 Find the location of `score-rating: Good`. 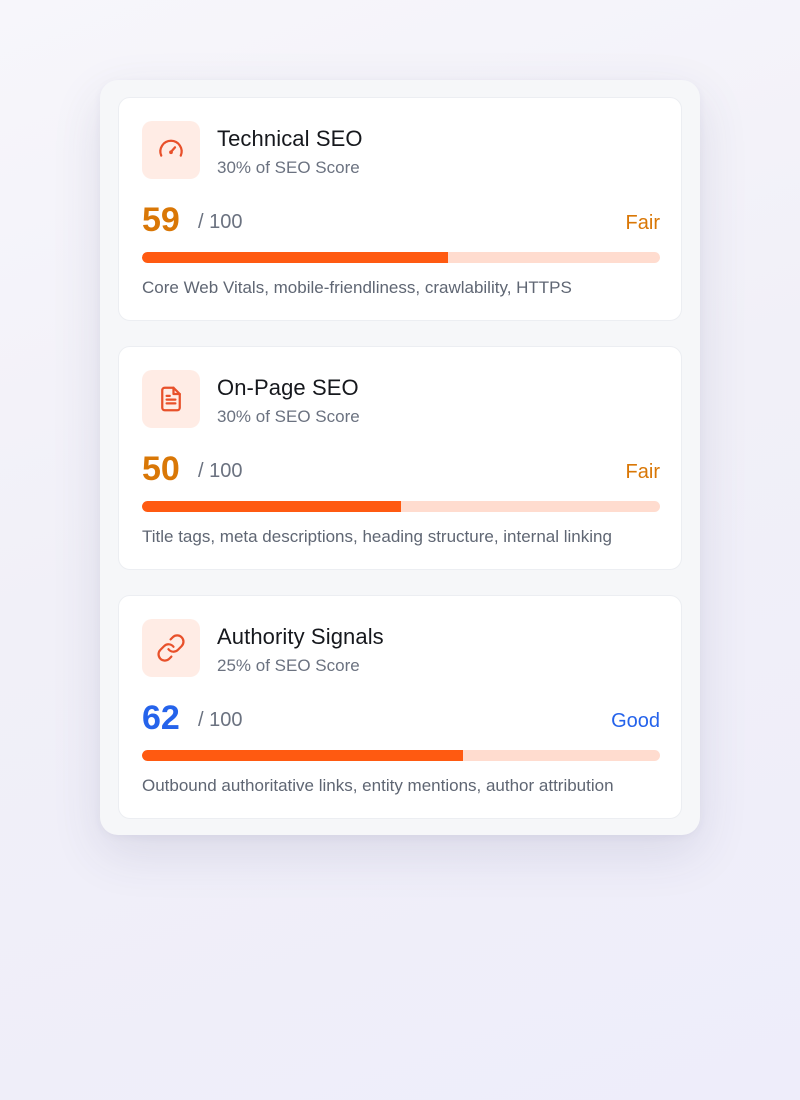

score-rating: Good is located at coordinates (635, 721).